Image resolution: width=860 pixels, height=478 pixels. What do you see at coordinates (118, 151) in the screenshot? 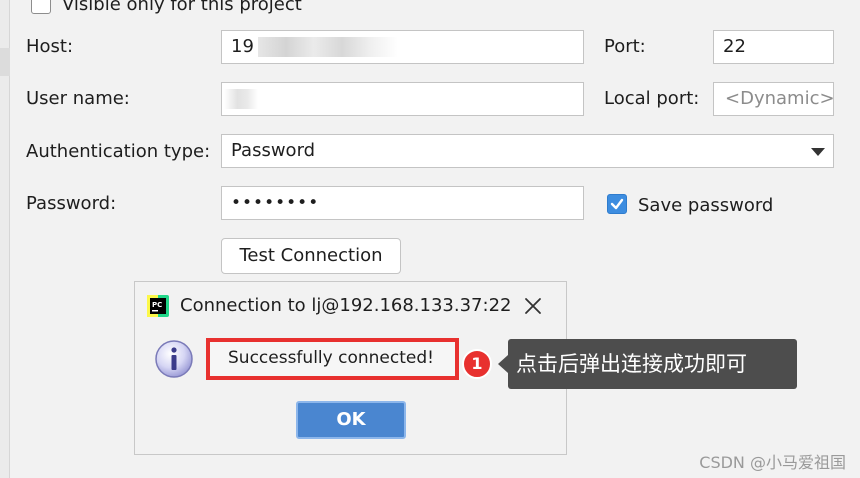
I see `auth-type-label: Authentication type:` at bounding box center [118, 151].